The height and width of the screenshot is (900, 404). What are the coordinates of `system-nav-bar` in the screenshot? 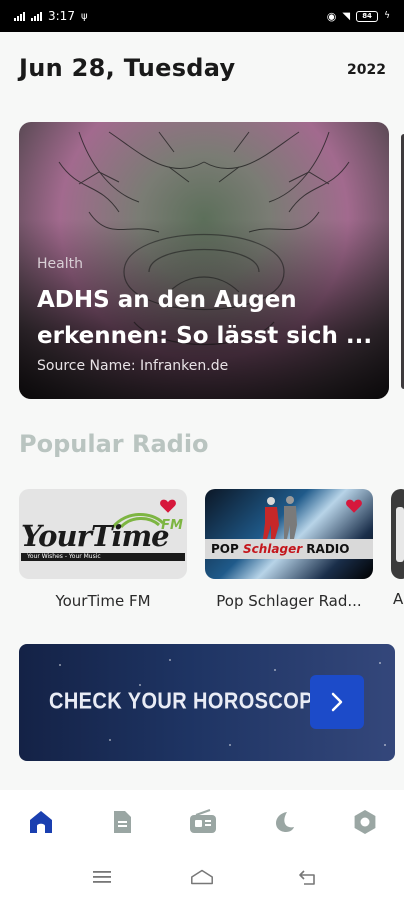 It's located at (202, 878).